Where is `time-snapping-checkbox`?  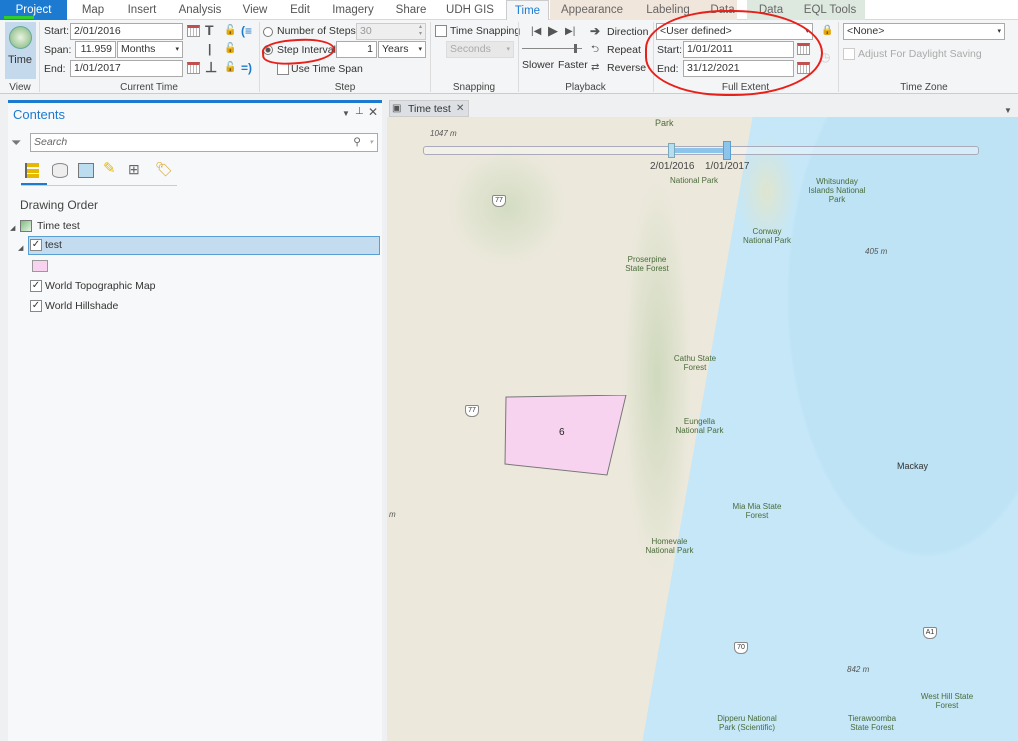 time-snapping-checkbox is located at coordinates (441, 31).